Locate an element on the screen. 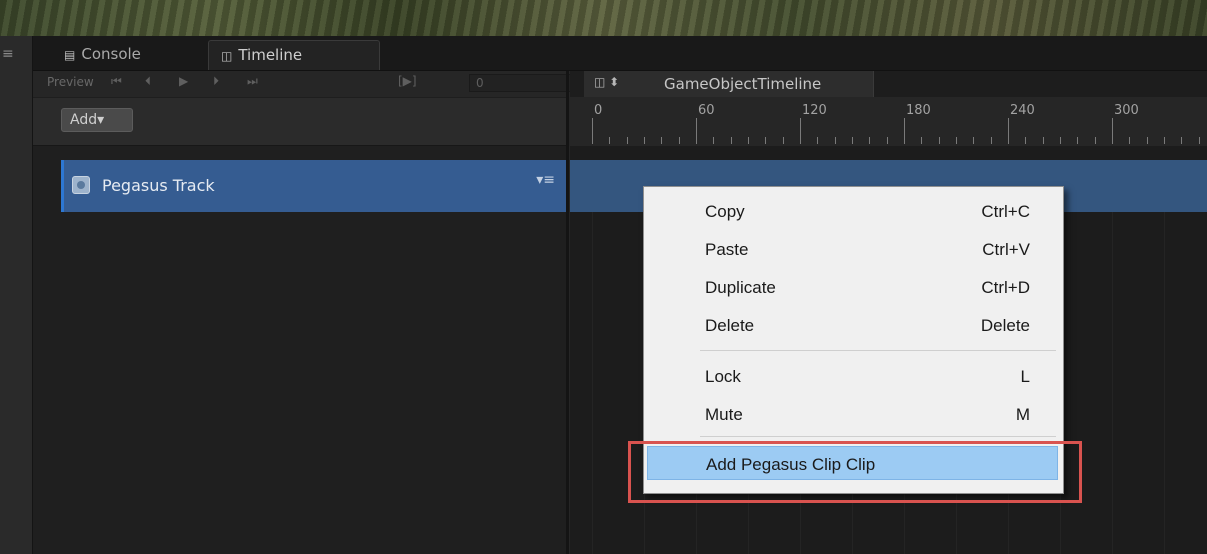 Image resolution: width=1207 pixels, height=554 pixels. ruler-label: 300 is located at coordinates (1126, 110).